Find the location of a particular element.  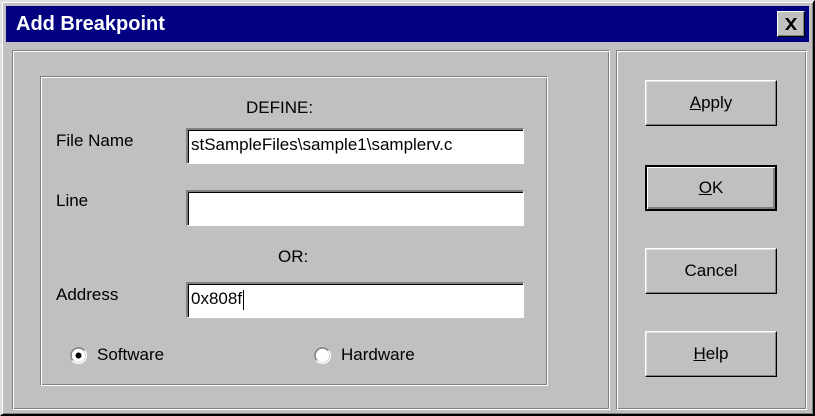

help-button: Help is located at coordinates (711, 354).